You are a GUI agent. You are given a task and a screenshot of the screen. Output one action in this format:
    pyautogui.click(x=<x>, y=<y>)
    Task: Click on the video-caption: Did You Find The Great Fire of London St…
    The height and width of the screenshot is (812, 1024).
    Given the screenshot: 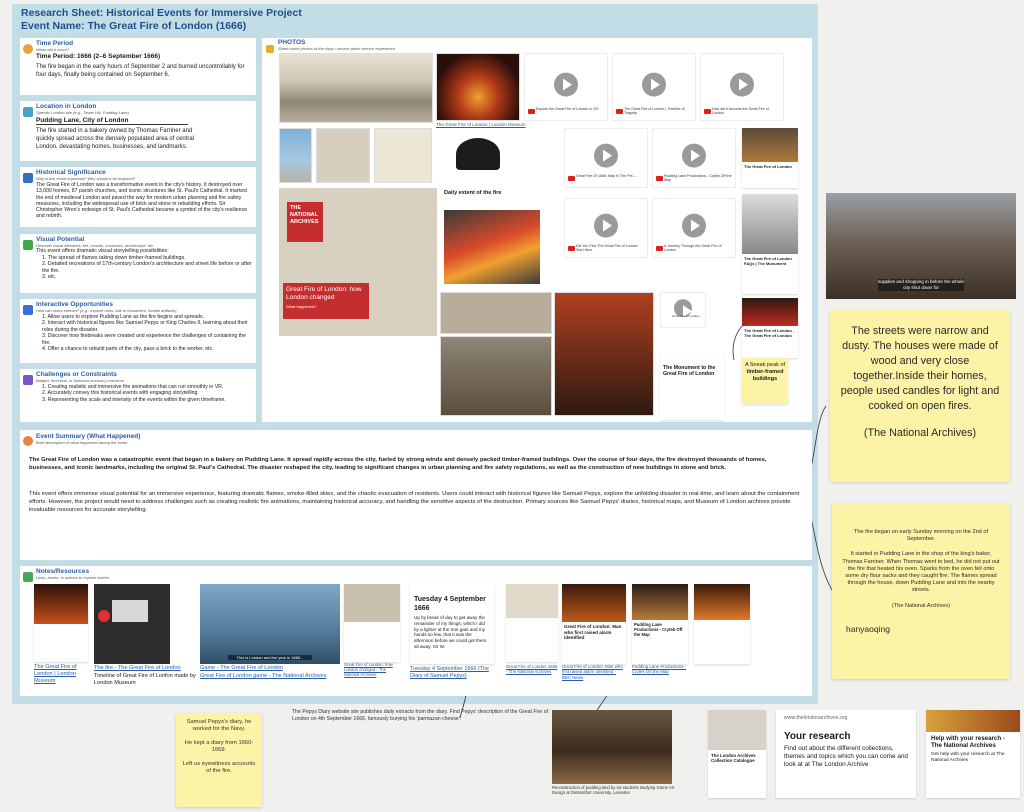 What is the action you would take?
    pyautogui.click(x=607, y=248)
    